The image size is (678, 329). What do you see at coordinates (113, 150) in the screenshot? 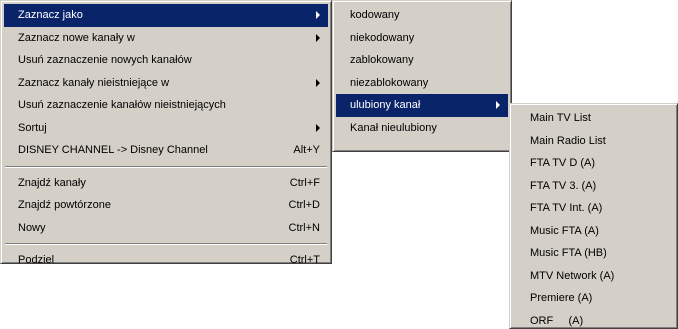
I see `menu-item-label: DISNEY CHANNEL -> Disney Channel` at bounding box center [113, 150].